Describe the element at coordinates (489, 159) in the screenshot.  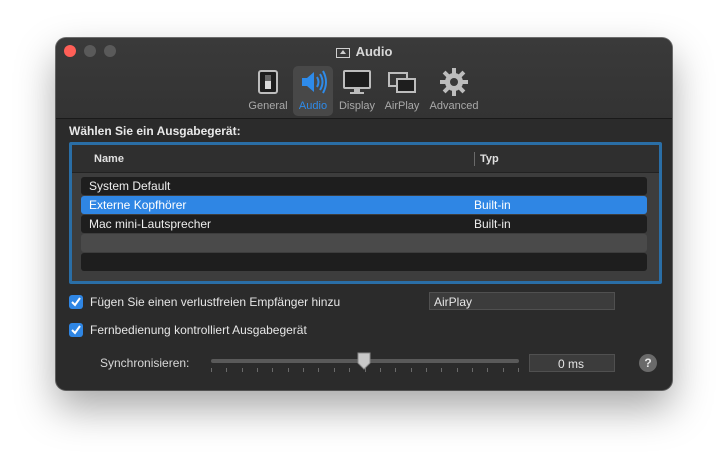
I see `column-header-type: Typ` at that location.